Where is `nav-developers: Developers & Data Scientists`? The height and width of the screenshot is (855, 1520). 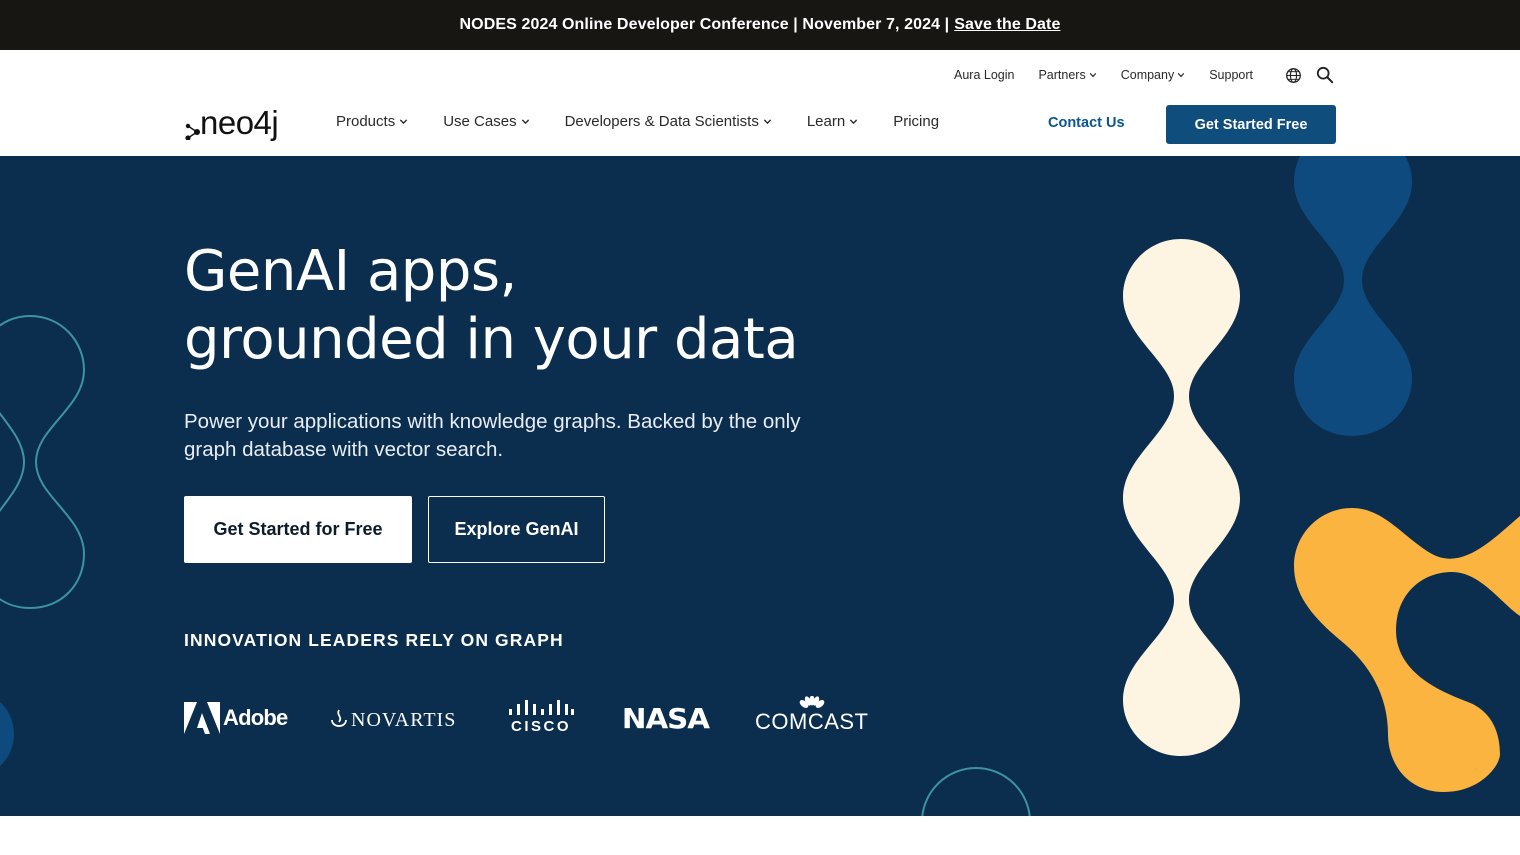 nav-developers: Developers & Data Scientists is located at coordinates (668, 121).